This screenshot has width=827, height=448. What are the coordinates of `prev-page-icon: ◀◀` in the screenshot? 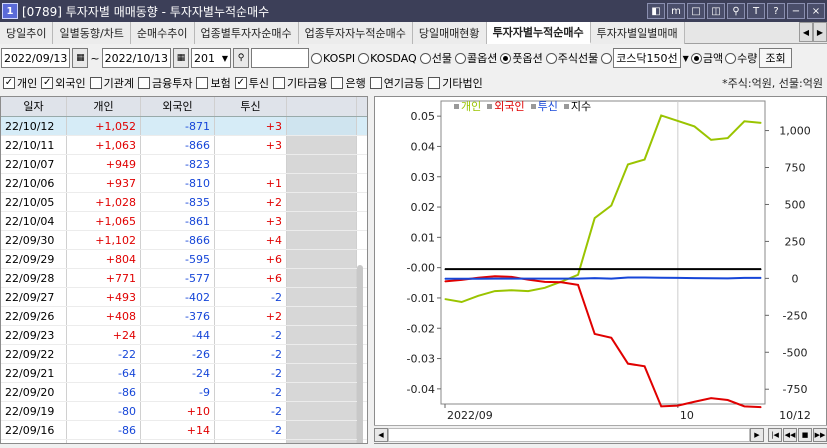 It's located at (790, 434).